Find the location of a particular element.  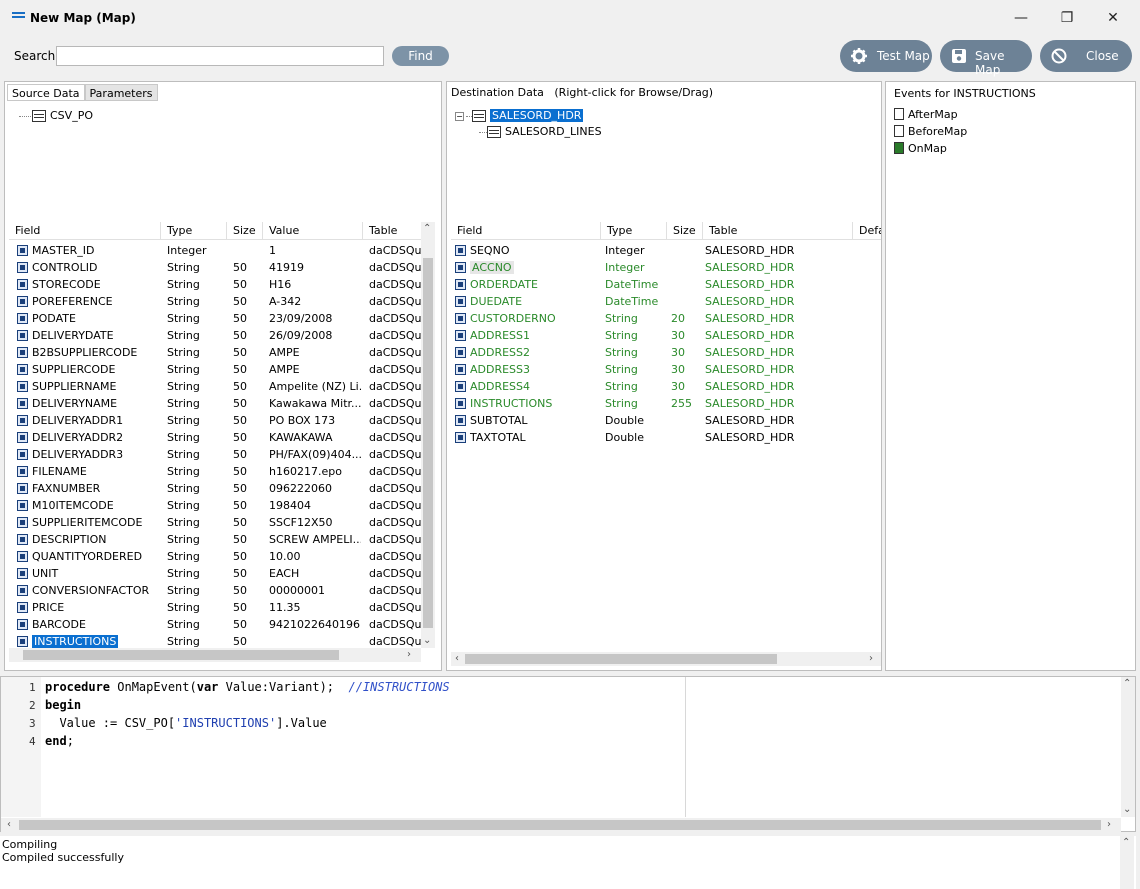

col-value: Value is located at coordinates (313, 231).